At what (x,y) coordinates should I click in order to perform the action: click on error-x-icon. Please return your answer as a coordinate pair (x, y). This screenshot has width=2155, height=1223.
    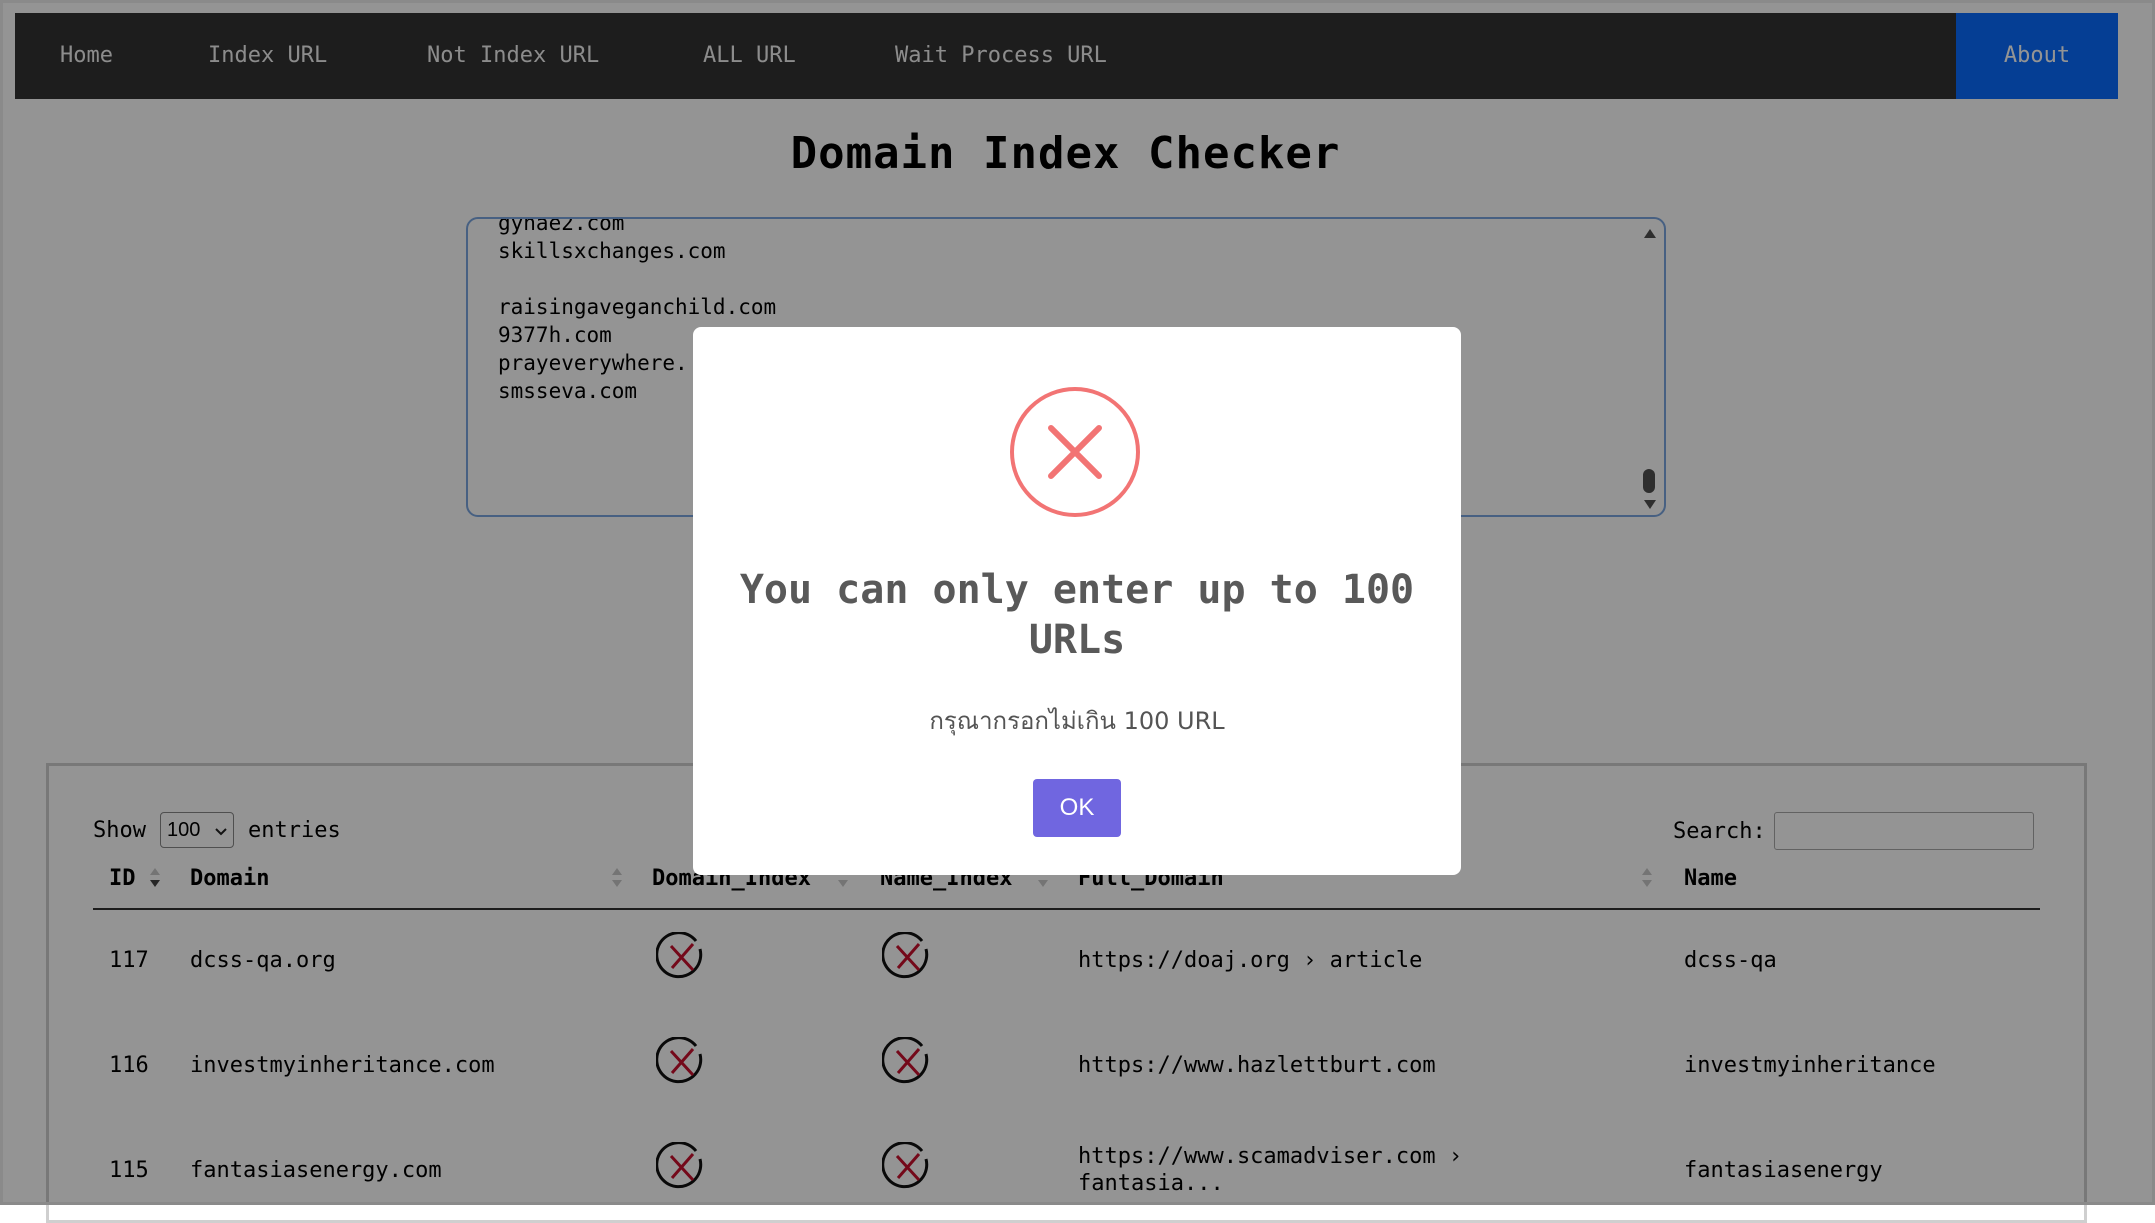
    Looking at the image, I should click on (1075, 452).